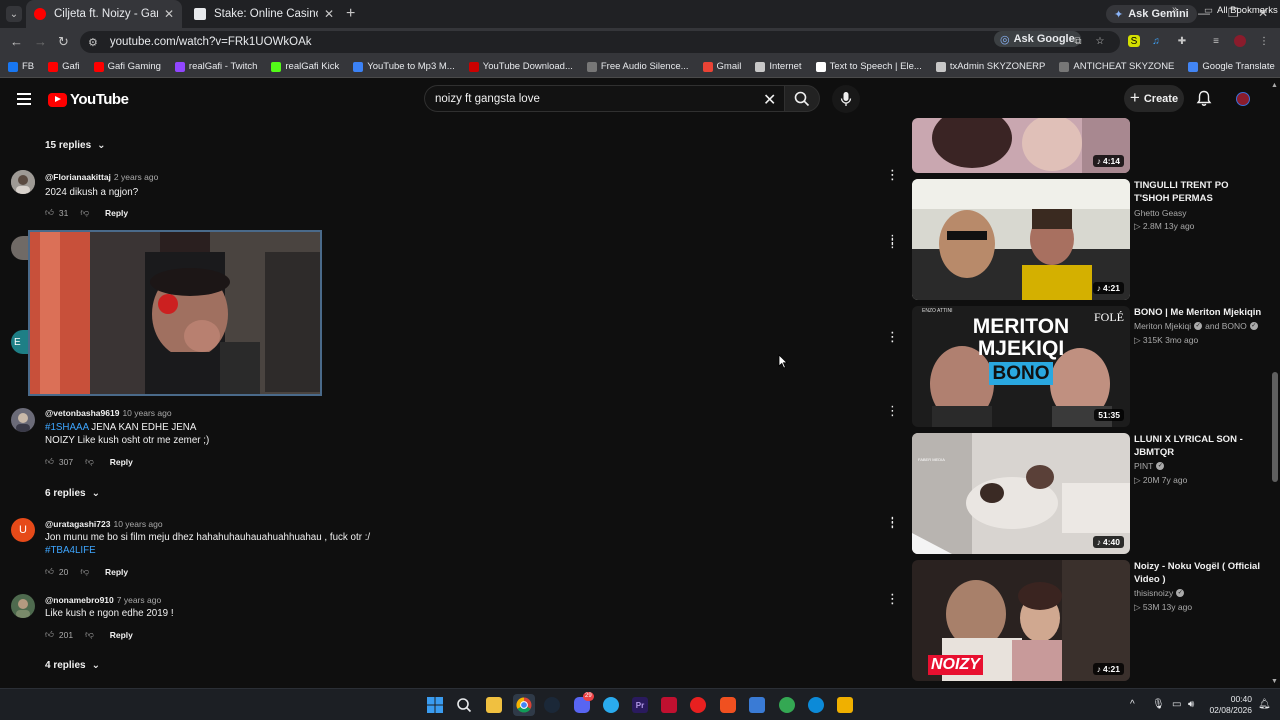 Image resolution: width=1280 pixels, height=720 pixels. Describe the element at coordinates (93, 42) in the screenshot. I see `site-info-icon: ⚙` at that location.